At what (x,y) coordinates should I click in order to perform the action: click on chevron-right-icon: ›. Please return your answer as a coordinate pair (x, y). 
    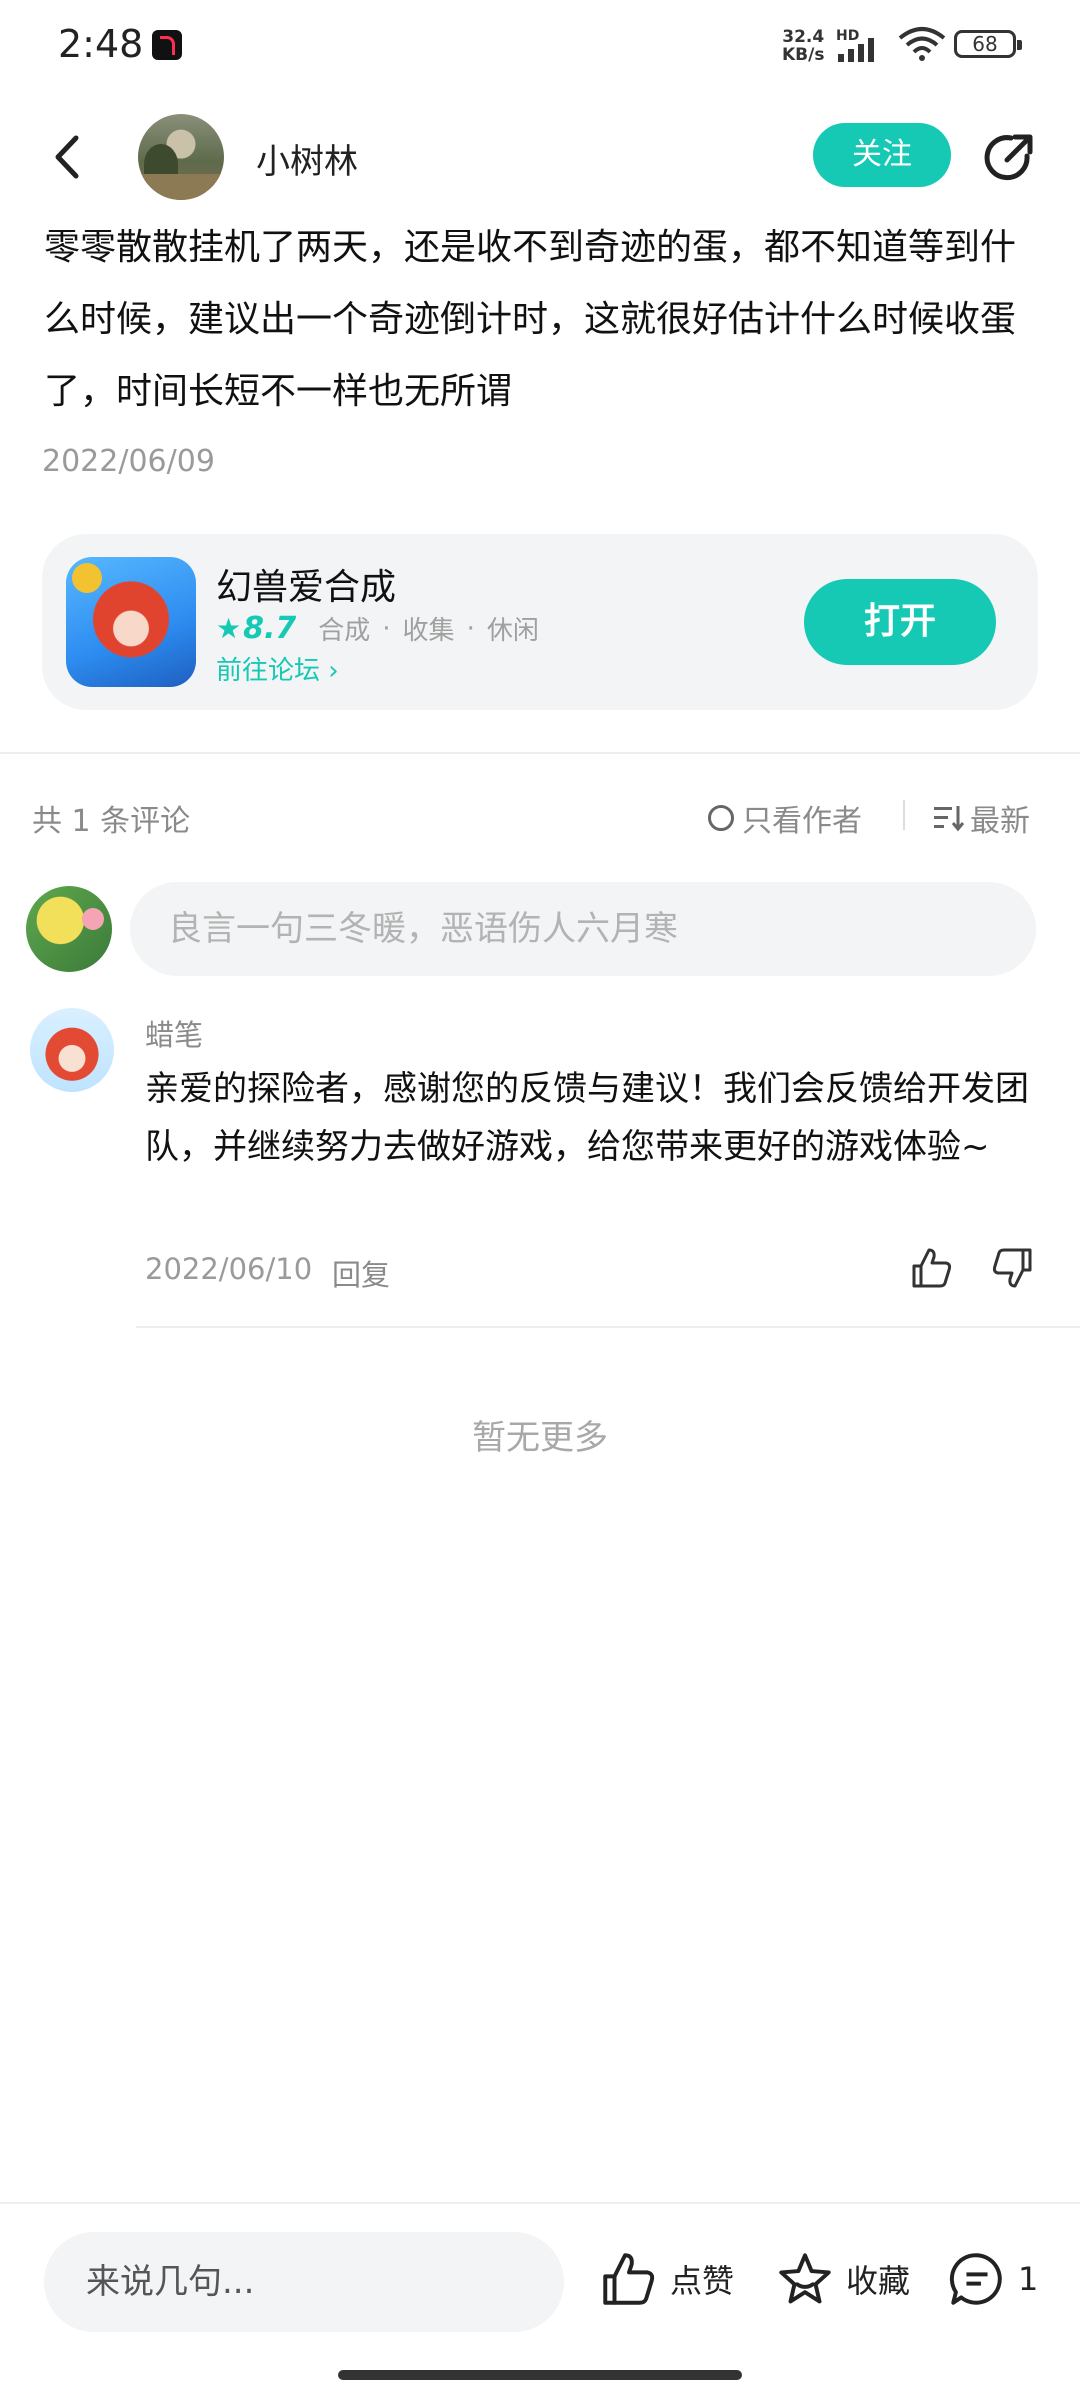
    Looking at the image, I should click on (333, 671).